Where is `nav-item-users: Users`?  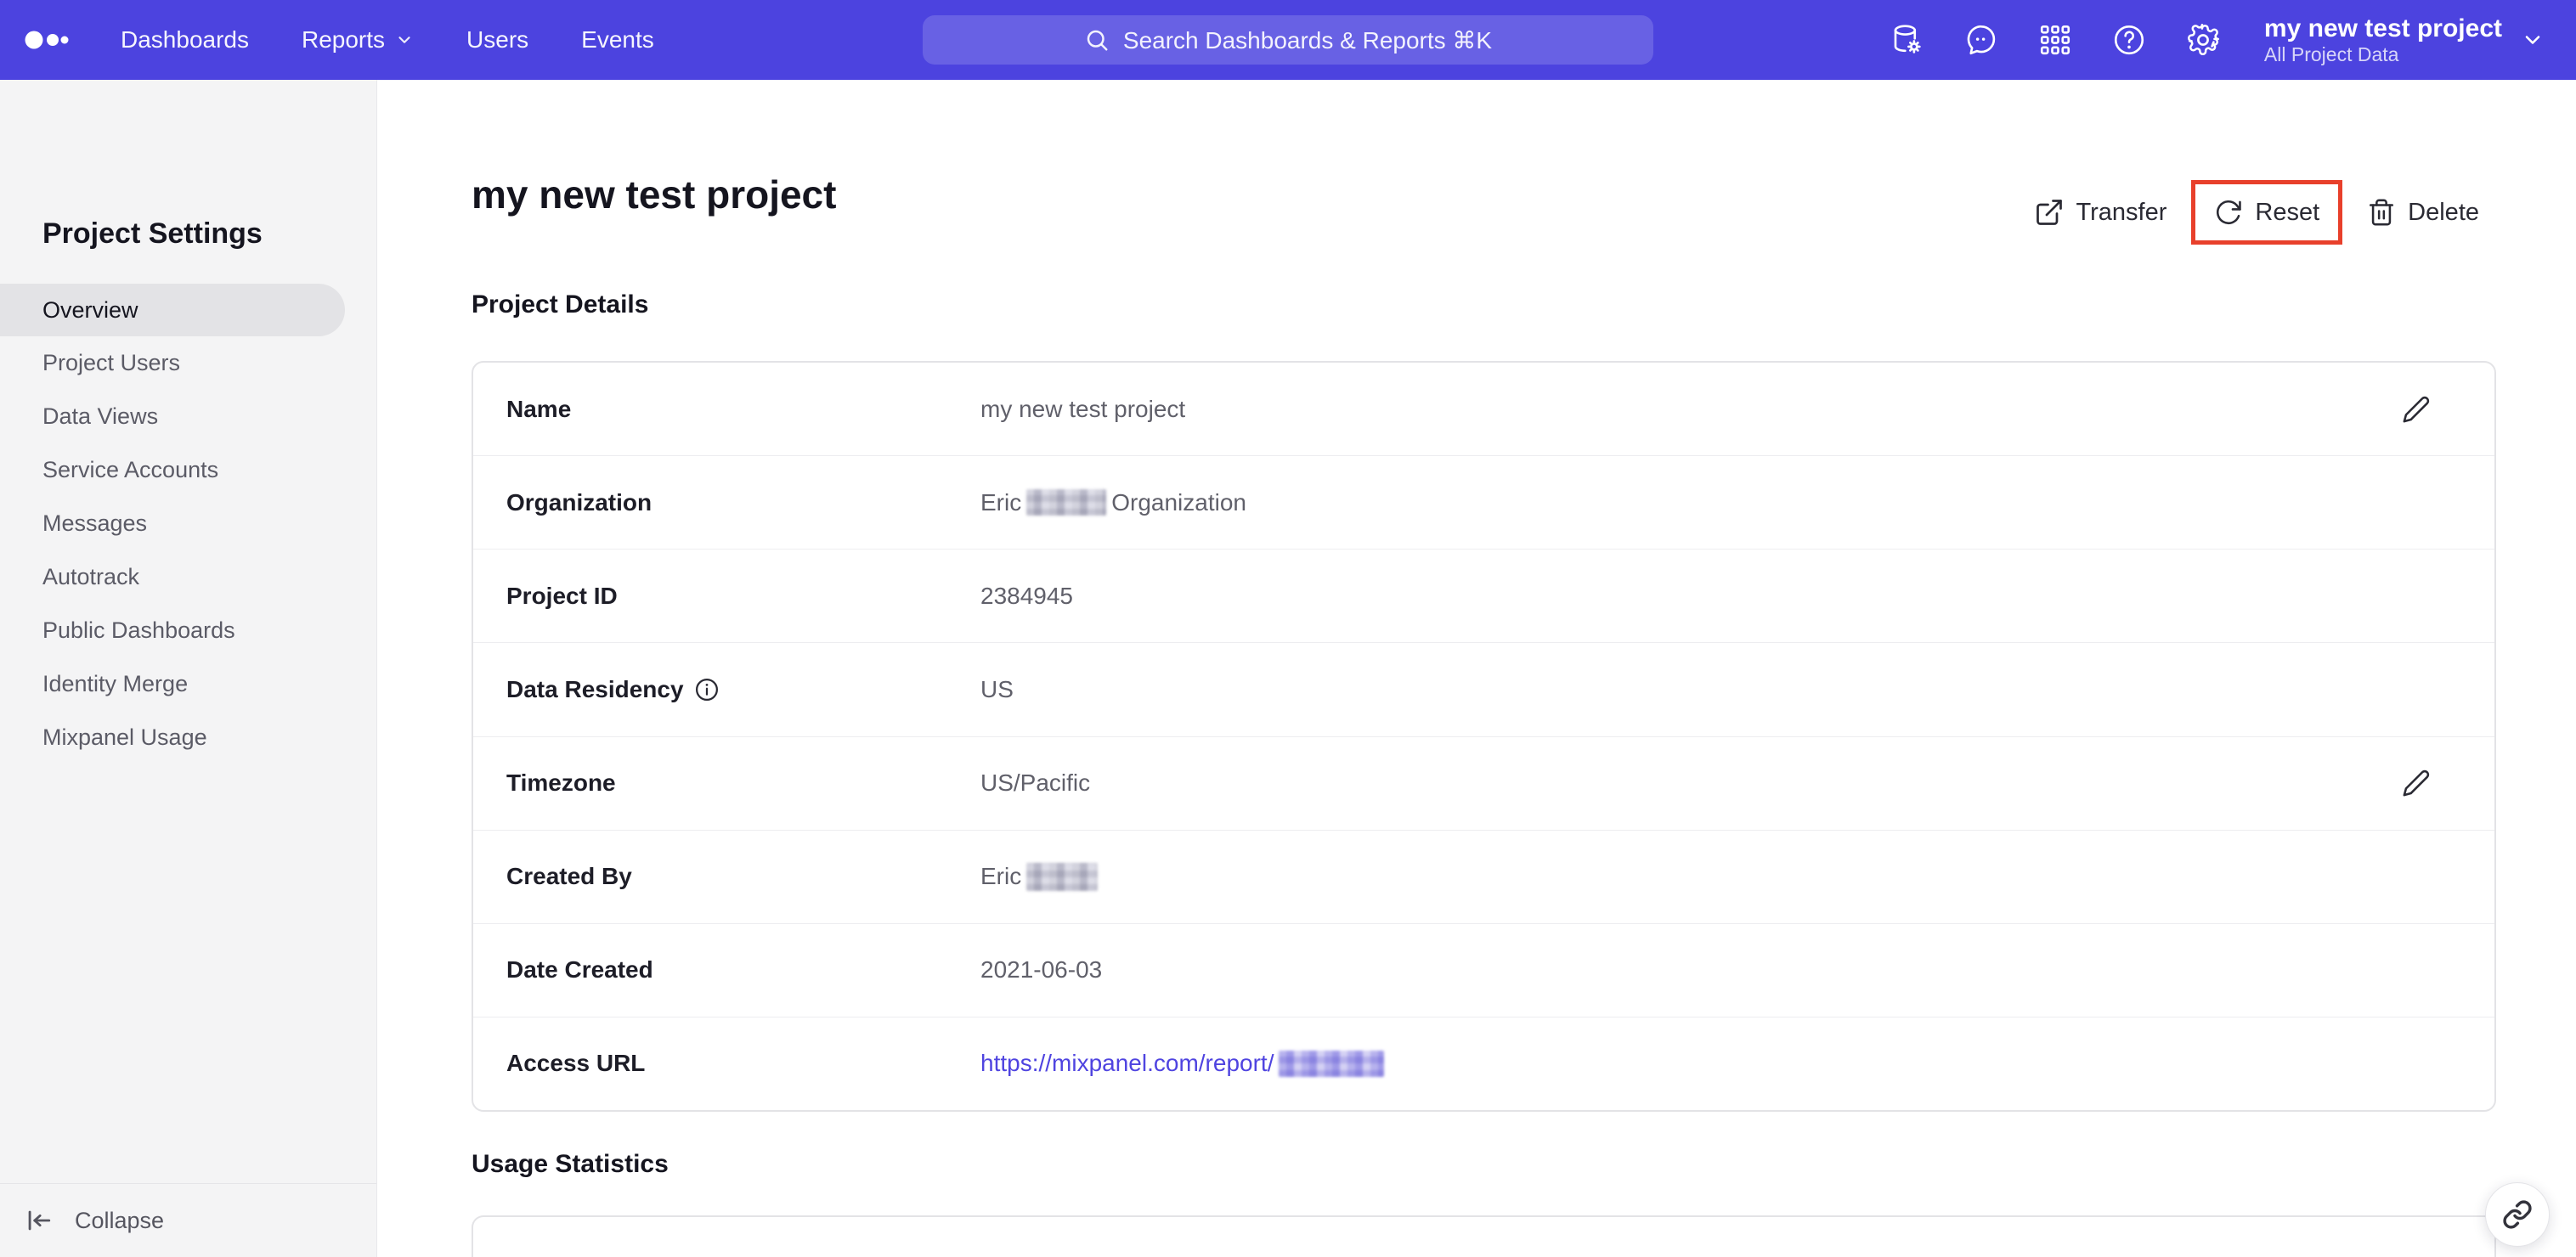
nav-item-users: Users is located at coordinates (497, 40).